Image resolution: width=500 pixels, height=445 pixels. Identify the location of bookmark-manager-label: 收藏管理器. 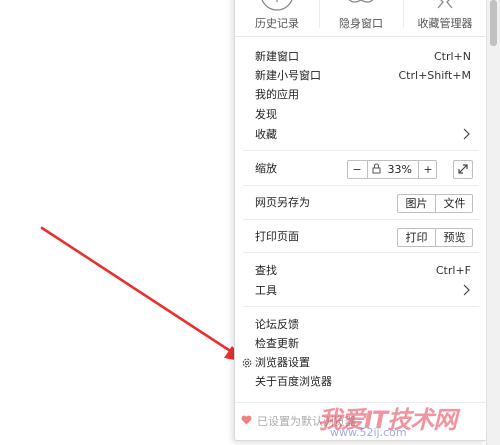
(445, 23).